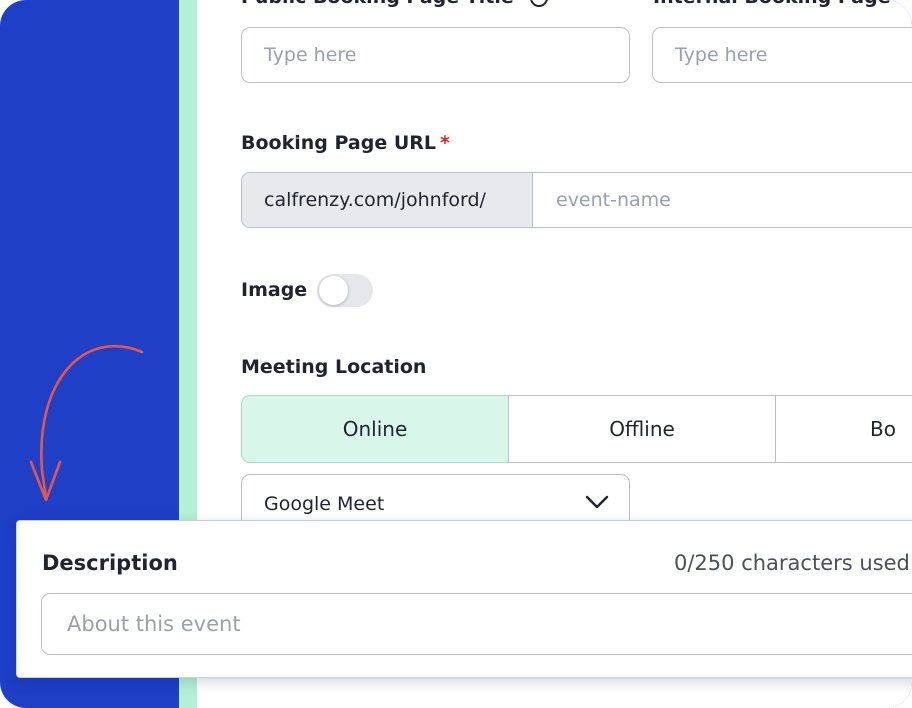 This screenshot has height=708, width=912. What do you see at coordinates (782, 55) in the screenshot?
I see `internal-title-input: Type here` at bounding box center [782, 55].